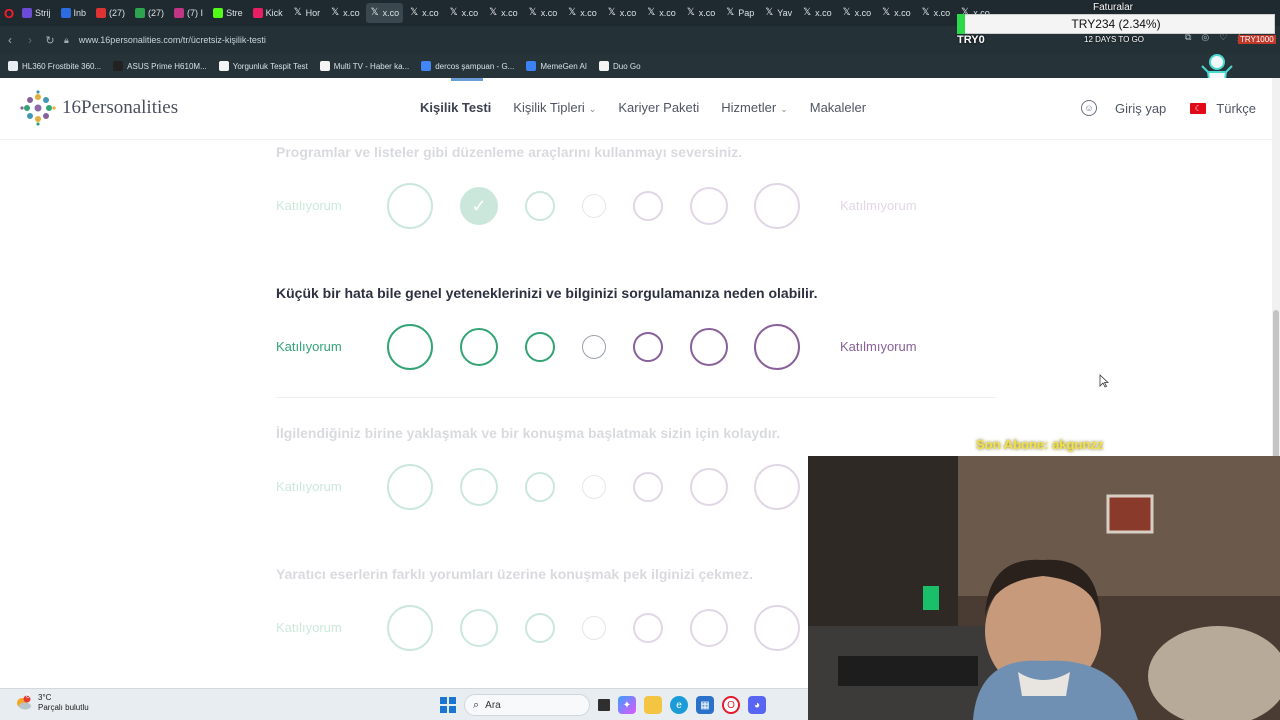  Describe the element at coordinates (739, 13) in the screenshot. I see `browser-tab: 𝕏 Pap` at that location.